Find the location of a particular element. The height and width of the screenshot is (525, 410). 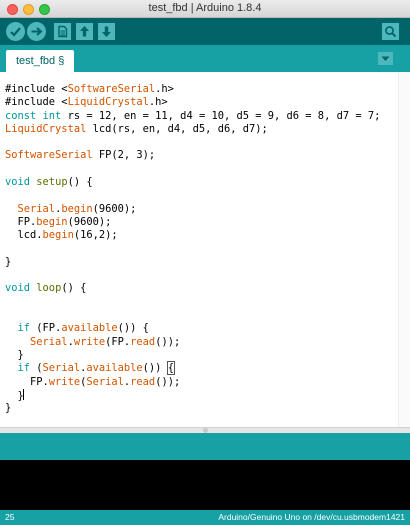

code-token: write is located at coordinates (89, 341).